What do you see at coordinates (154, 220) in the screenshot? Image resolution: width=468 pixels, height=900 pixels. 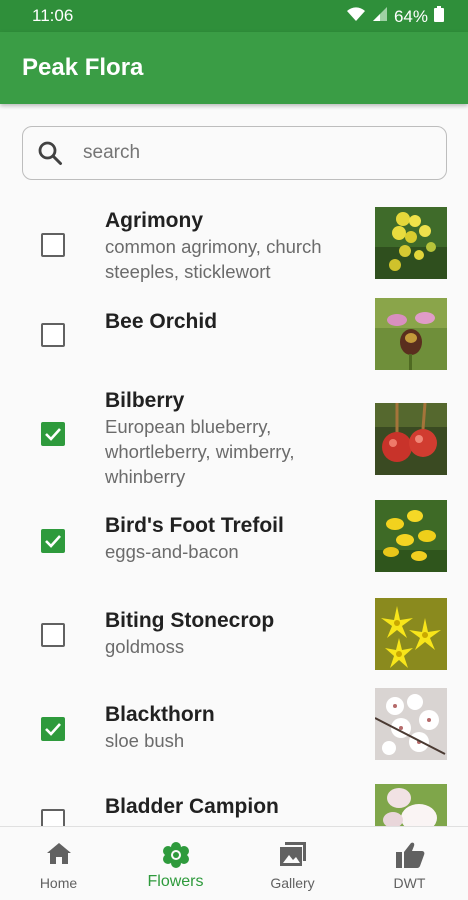 I see `flower-name: Agrimony` at bounding box center [154, 220].